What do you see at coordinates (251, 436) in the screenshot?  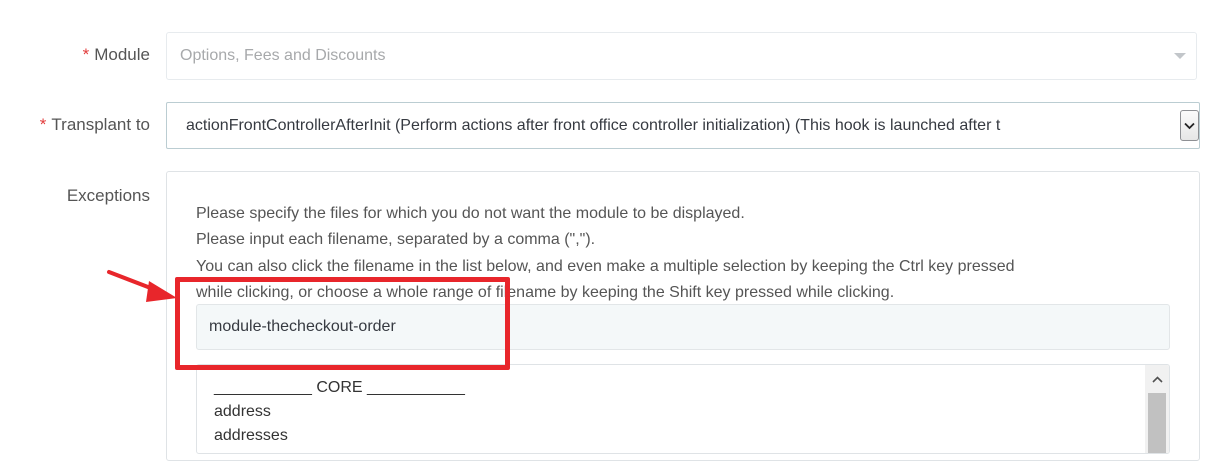 I see `list-item: addresses` at bounding box center [251, 436].